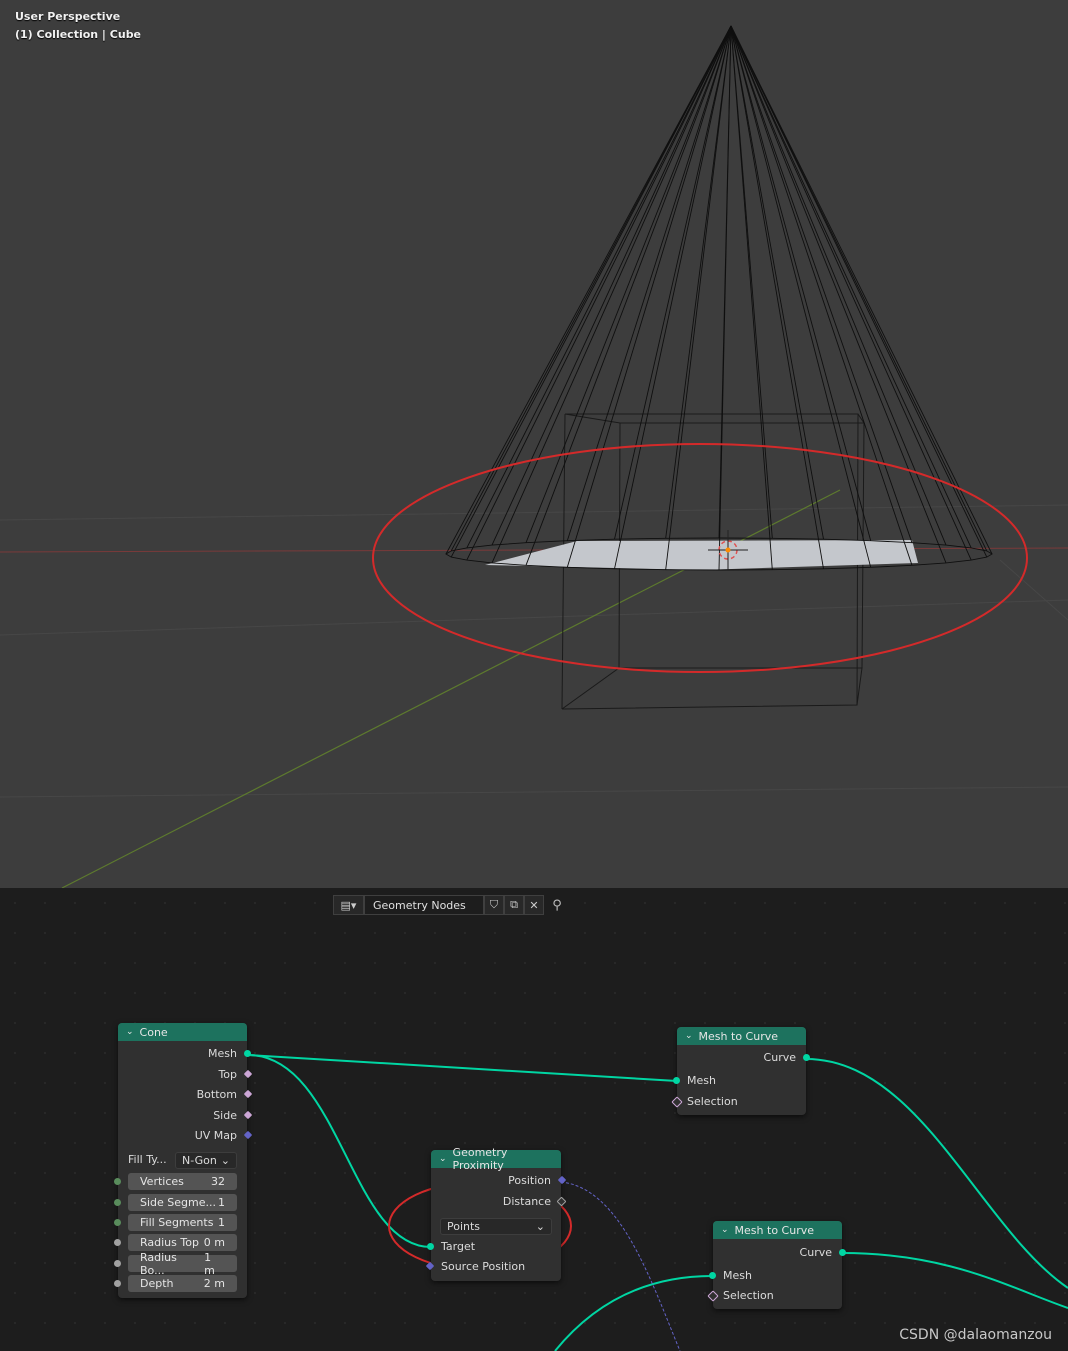 The width and height of the screenshot is (1068, 1351). I want to click on input-label: Source Position, so click(483, 1266).